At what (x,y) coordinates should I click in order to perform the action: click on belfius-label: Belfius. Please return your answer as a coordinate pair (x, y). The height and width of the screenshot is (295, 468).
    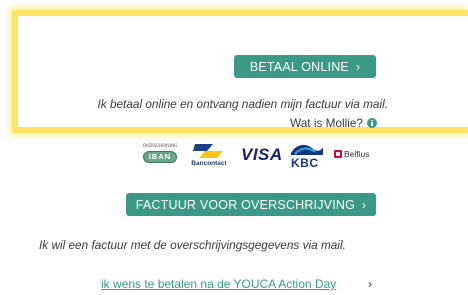
    Looking at the image, I should click on (357, 154).